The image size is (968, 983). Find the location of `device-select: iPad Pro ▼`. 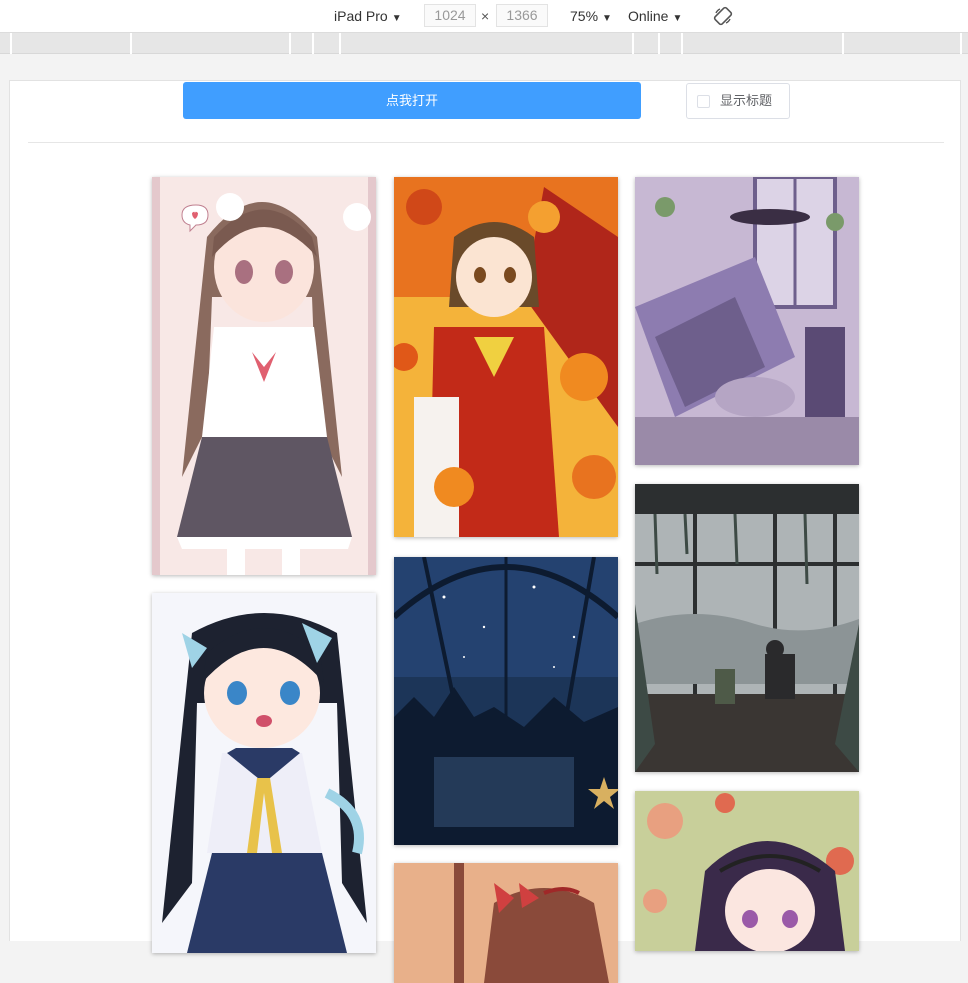

device-select: iPad Pro ▼ is located at coordinates (368, 16).